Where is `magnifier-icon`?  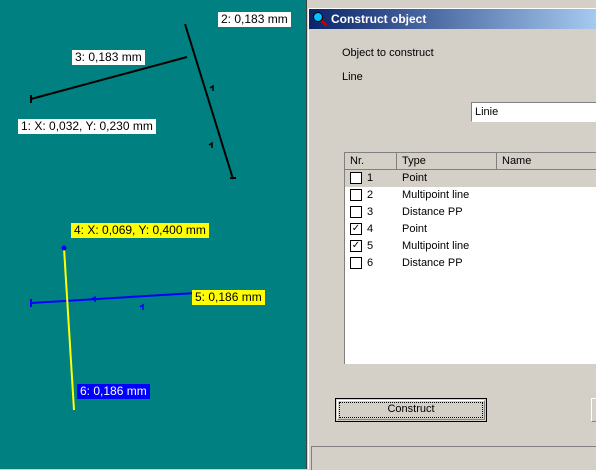 magnifier-icon is located at coordinates (320, 19).